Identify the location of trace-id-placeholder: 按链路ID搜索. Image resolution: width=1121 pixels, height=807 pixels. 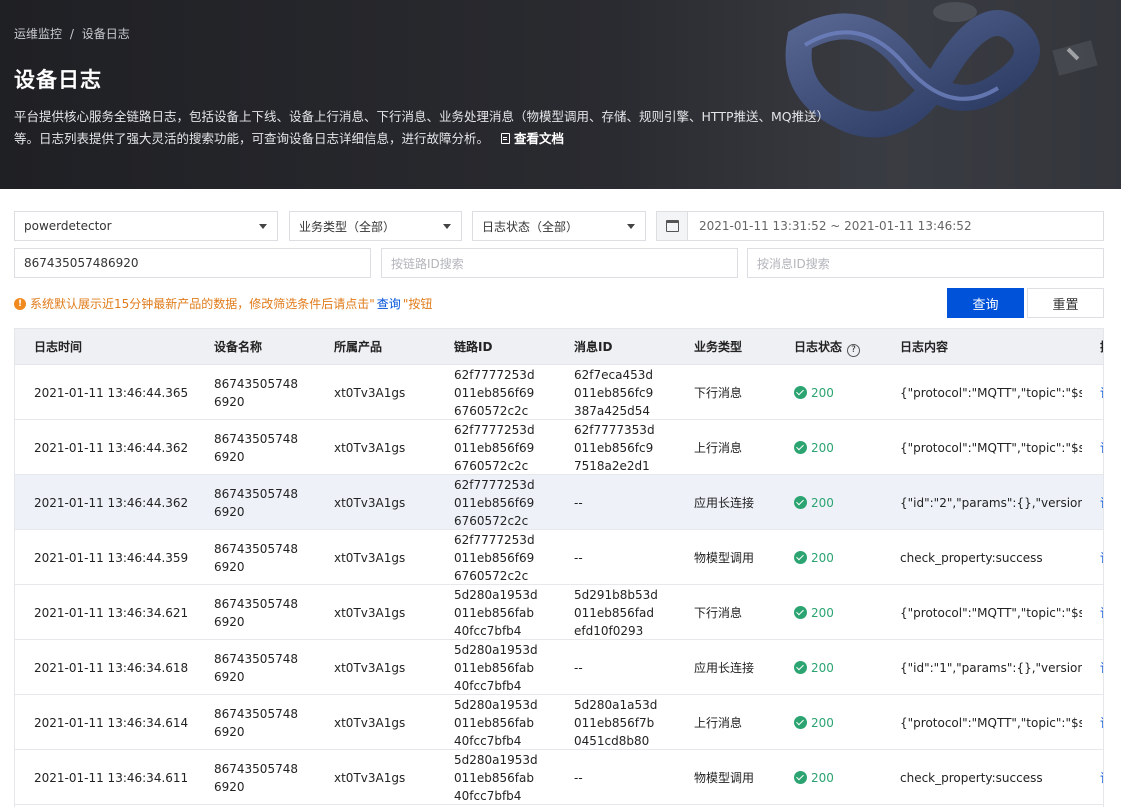
(427, 263).